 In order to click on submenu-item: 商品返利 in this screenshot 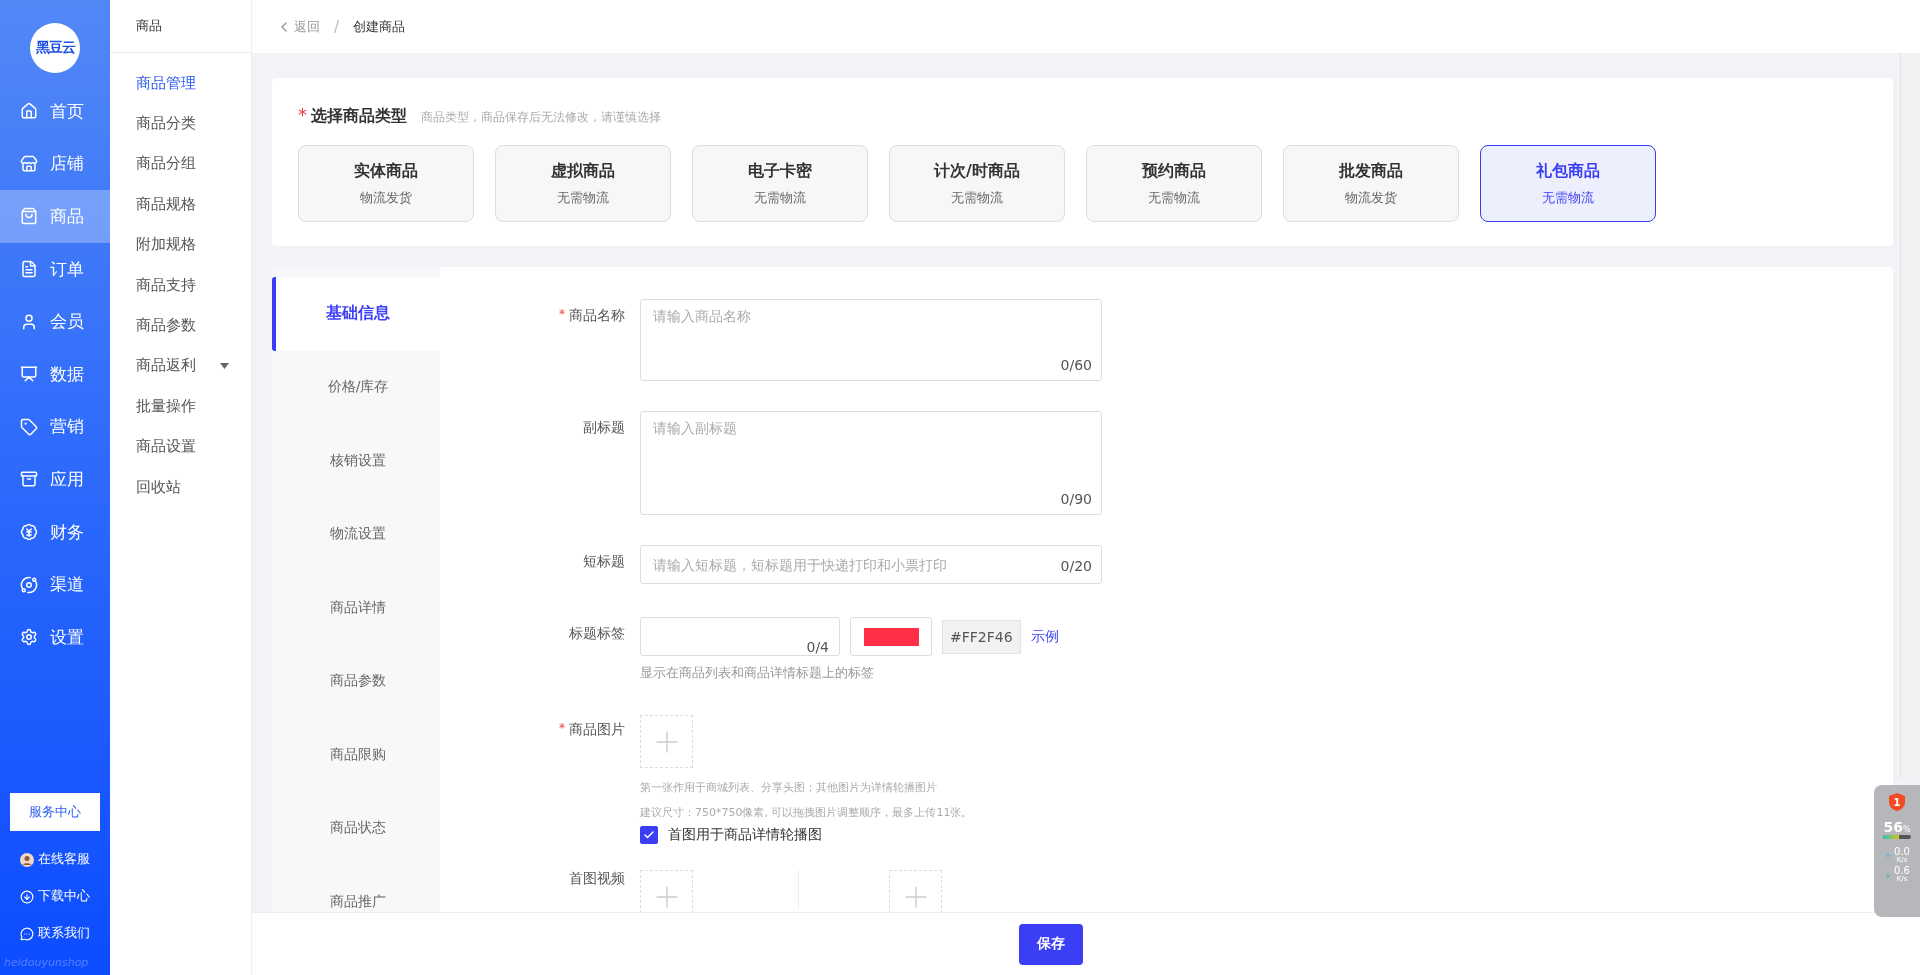, I will do `click(180, 366)`.